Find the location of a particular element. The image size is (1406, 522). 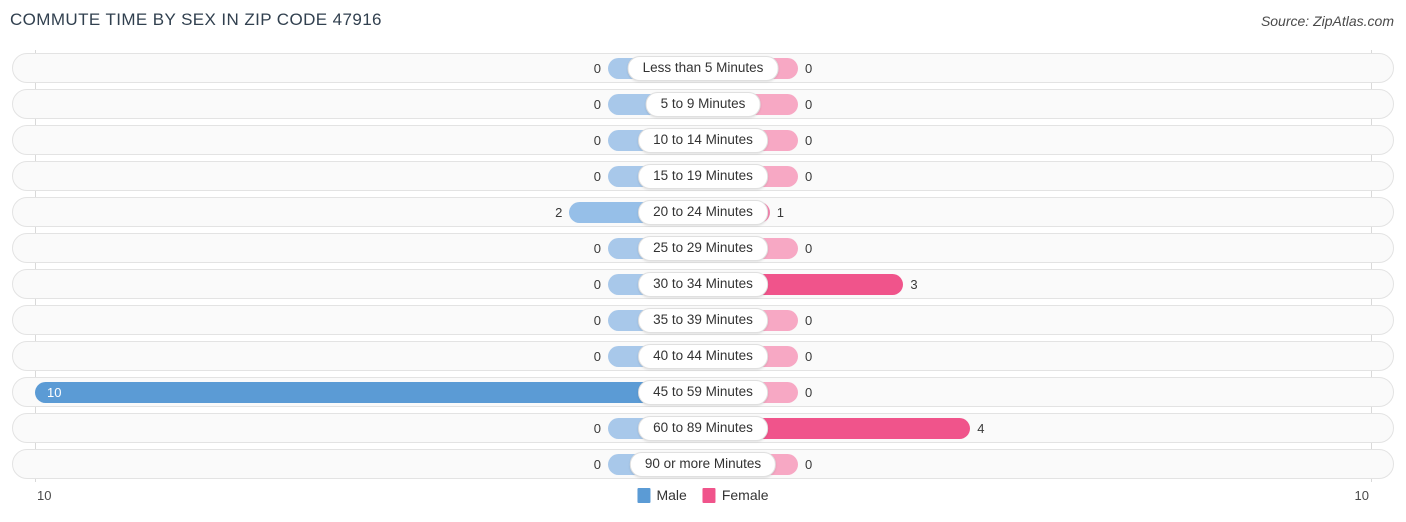

chart-legend: Male Female is located at coordinates (703, 495).